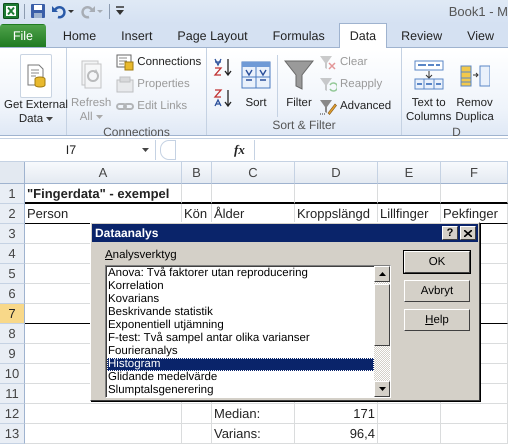  Describe the element at coordinates (125, 84) in the screenshot. I see `properties-icon` at that location.